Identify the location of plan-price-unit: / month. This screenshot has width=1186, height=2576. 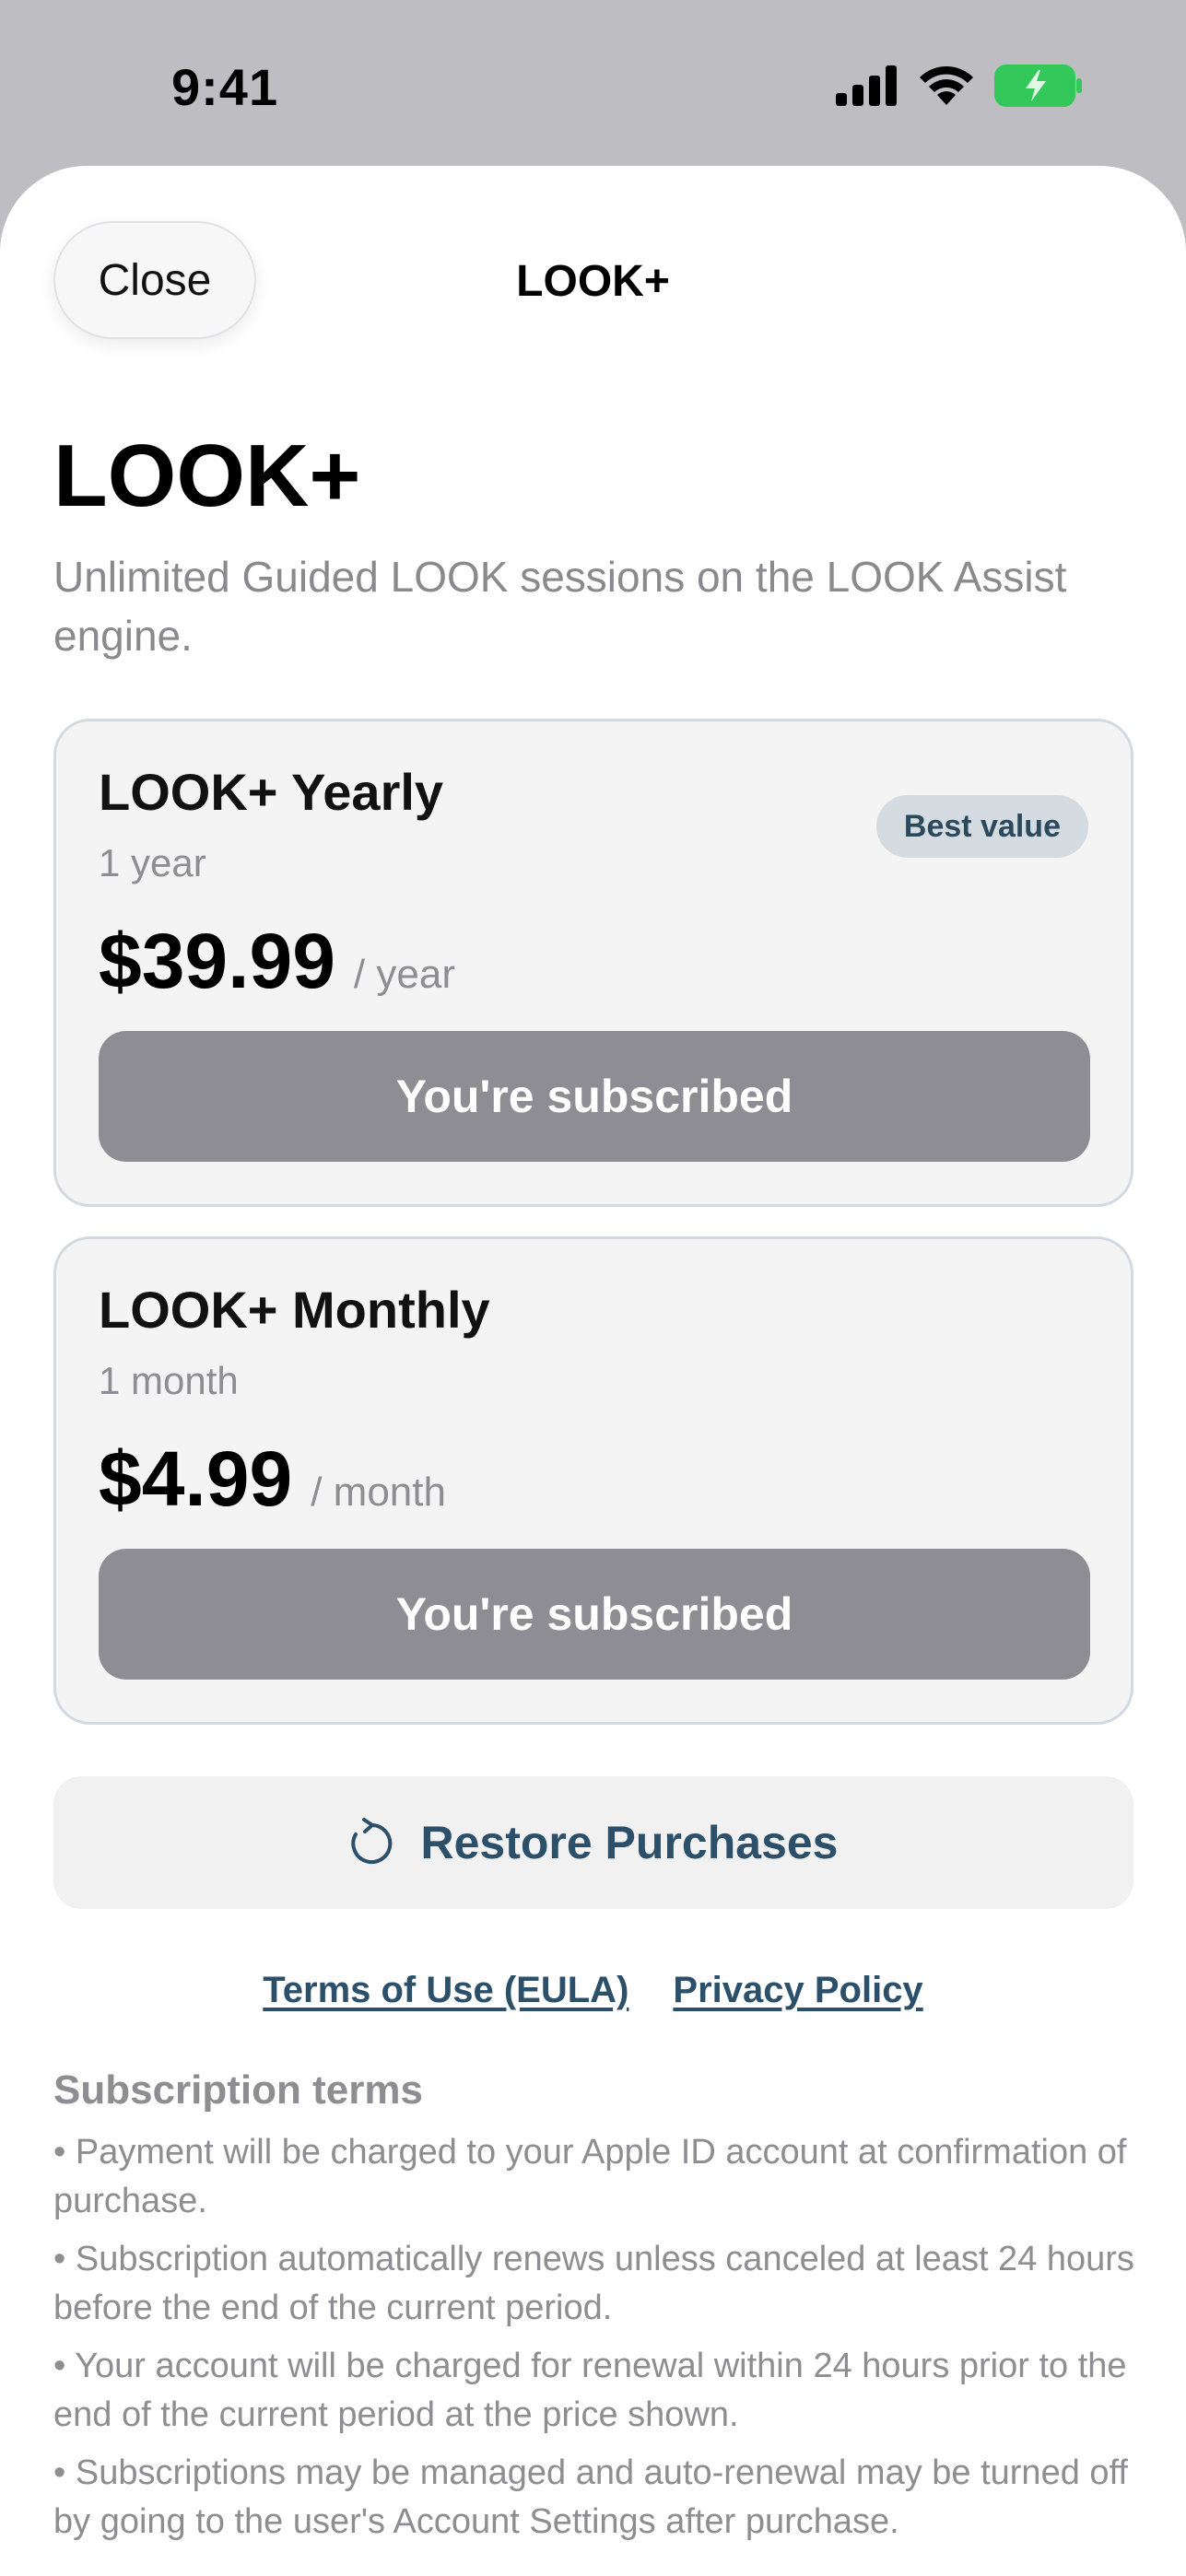
(378, 1492).